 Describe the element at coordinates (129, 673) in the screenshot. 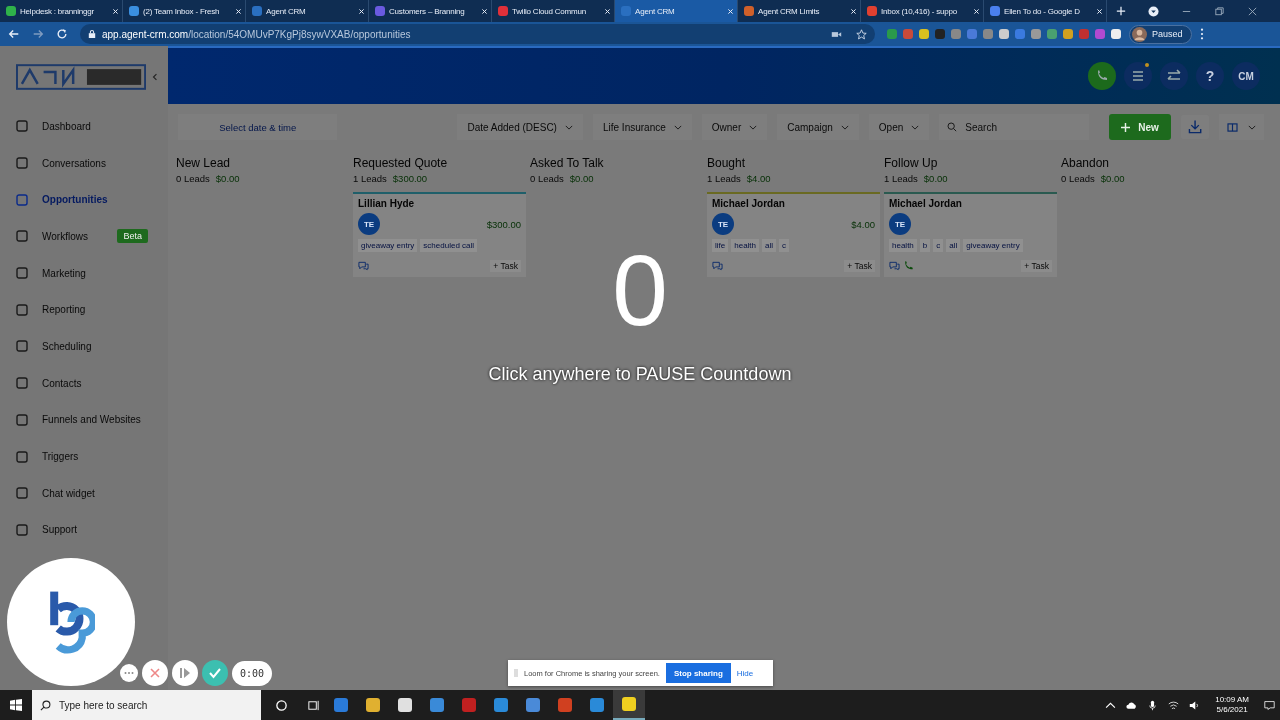

I see `more-icon` at that location.